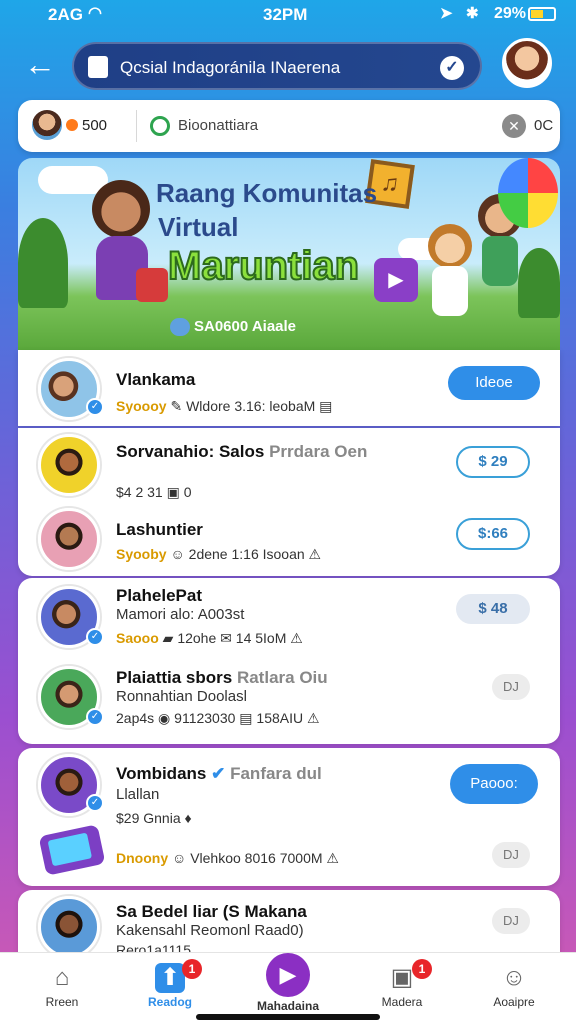  Describe the element at coordinates (121, 209) in the screenshot. I see `girl-head` at that location.